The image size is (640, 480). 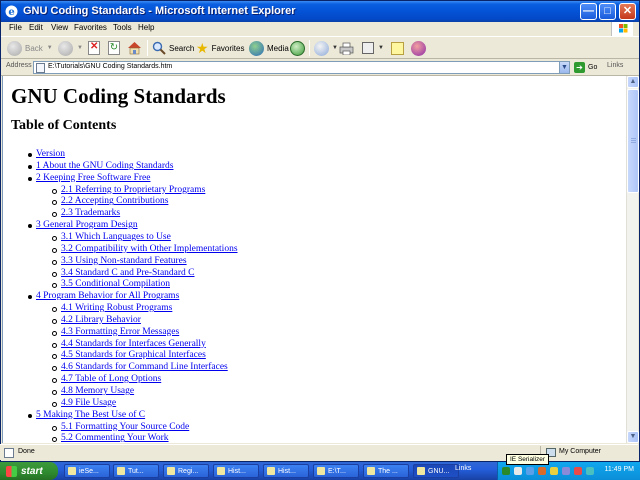 I want to click on toc-link-subsection: 2.2 Accepting Contributions, so click(x=114, y=201).